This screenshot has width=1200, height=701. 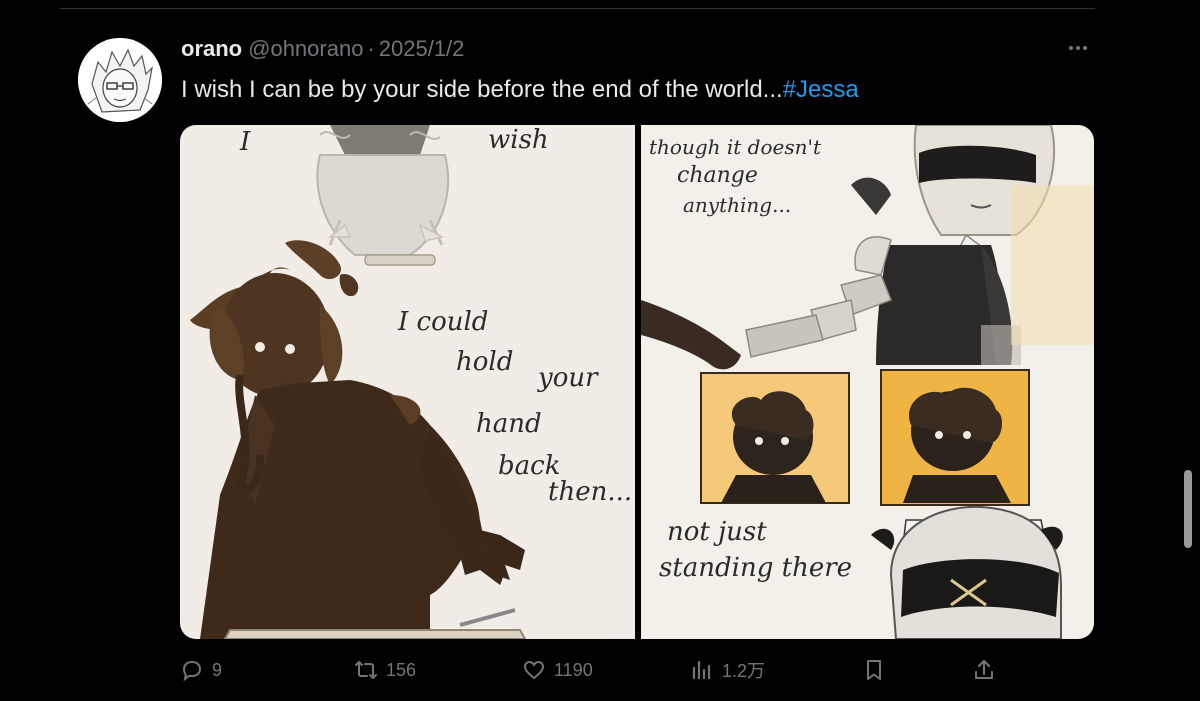 I want to click on post-date: 2025/1/2, so click(x=422, y=49).